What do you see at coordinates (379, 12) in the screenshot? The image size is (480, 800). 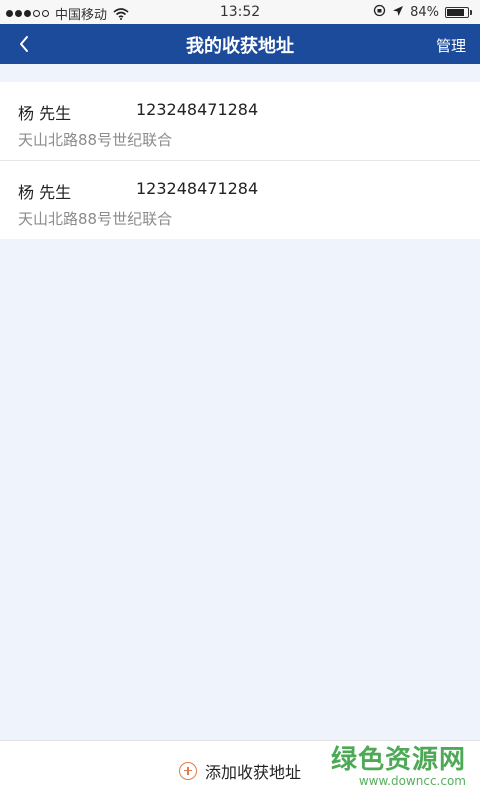 I see `rotation-lock-icon` at bounding box center [379, 12].